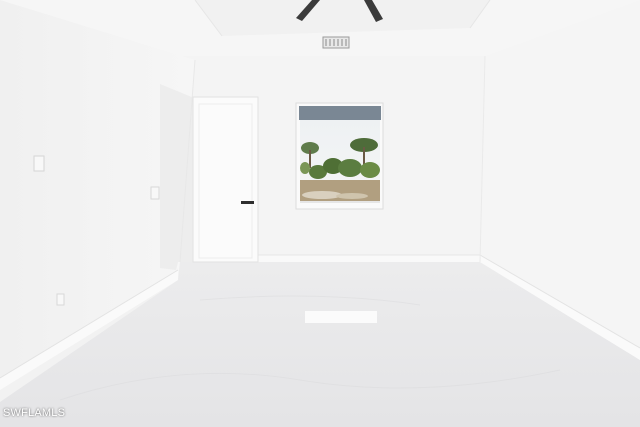 Image resolution: width=640 pixels, height=427 pixels. What do you see at coordinates (369, 258) in the screenshot?
I see `baseboard-back` at bounding box center [369, 258].